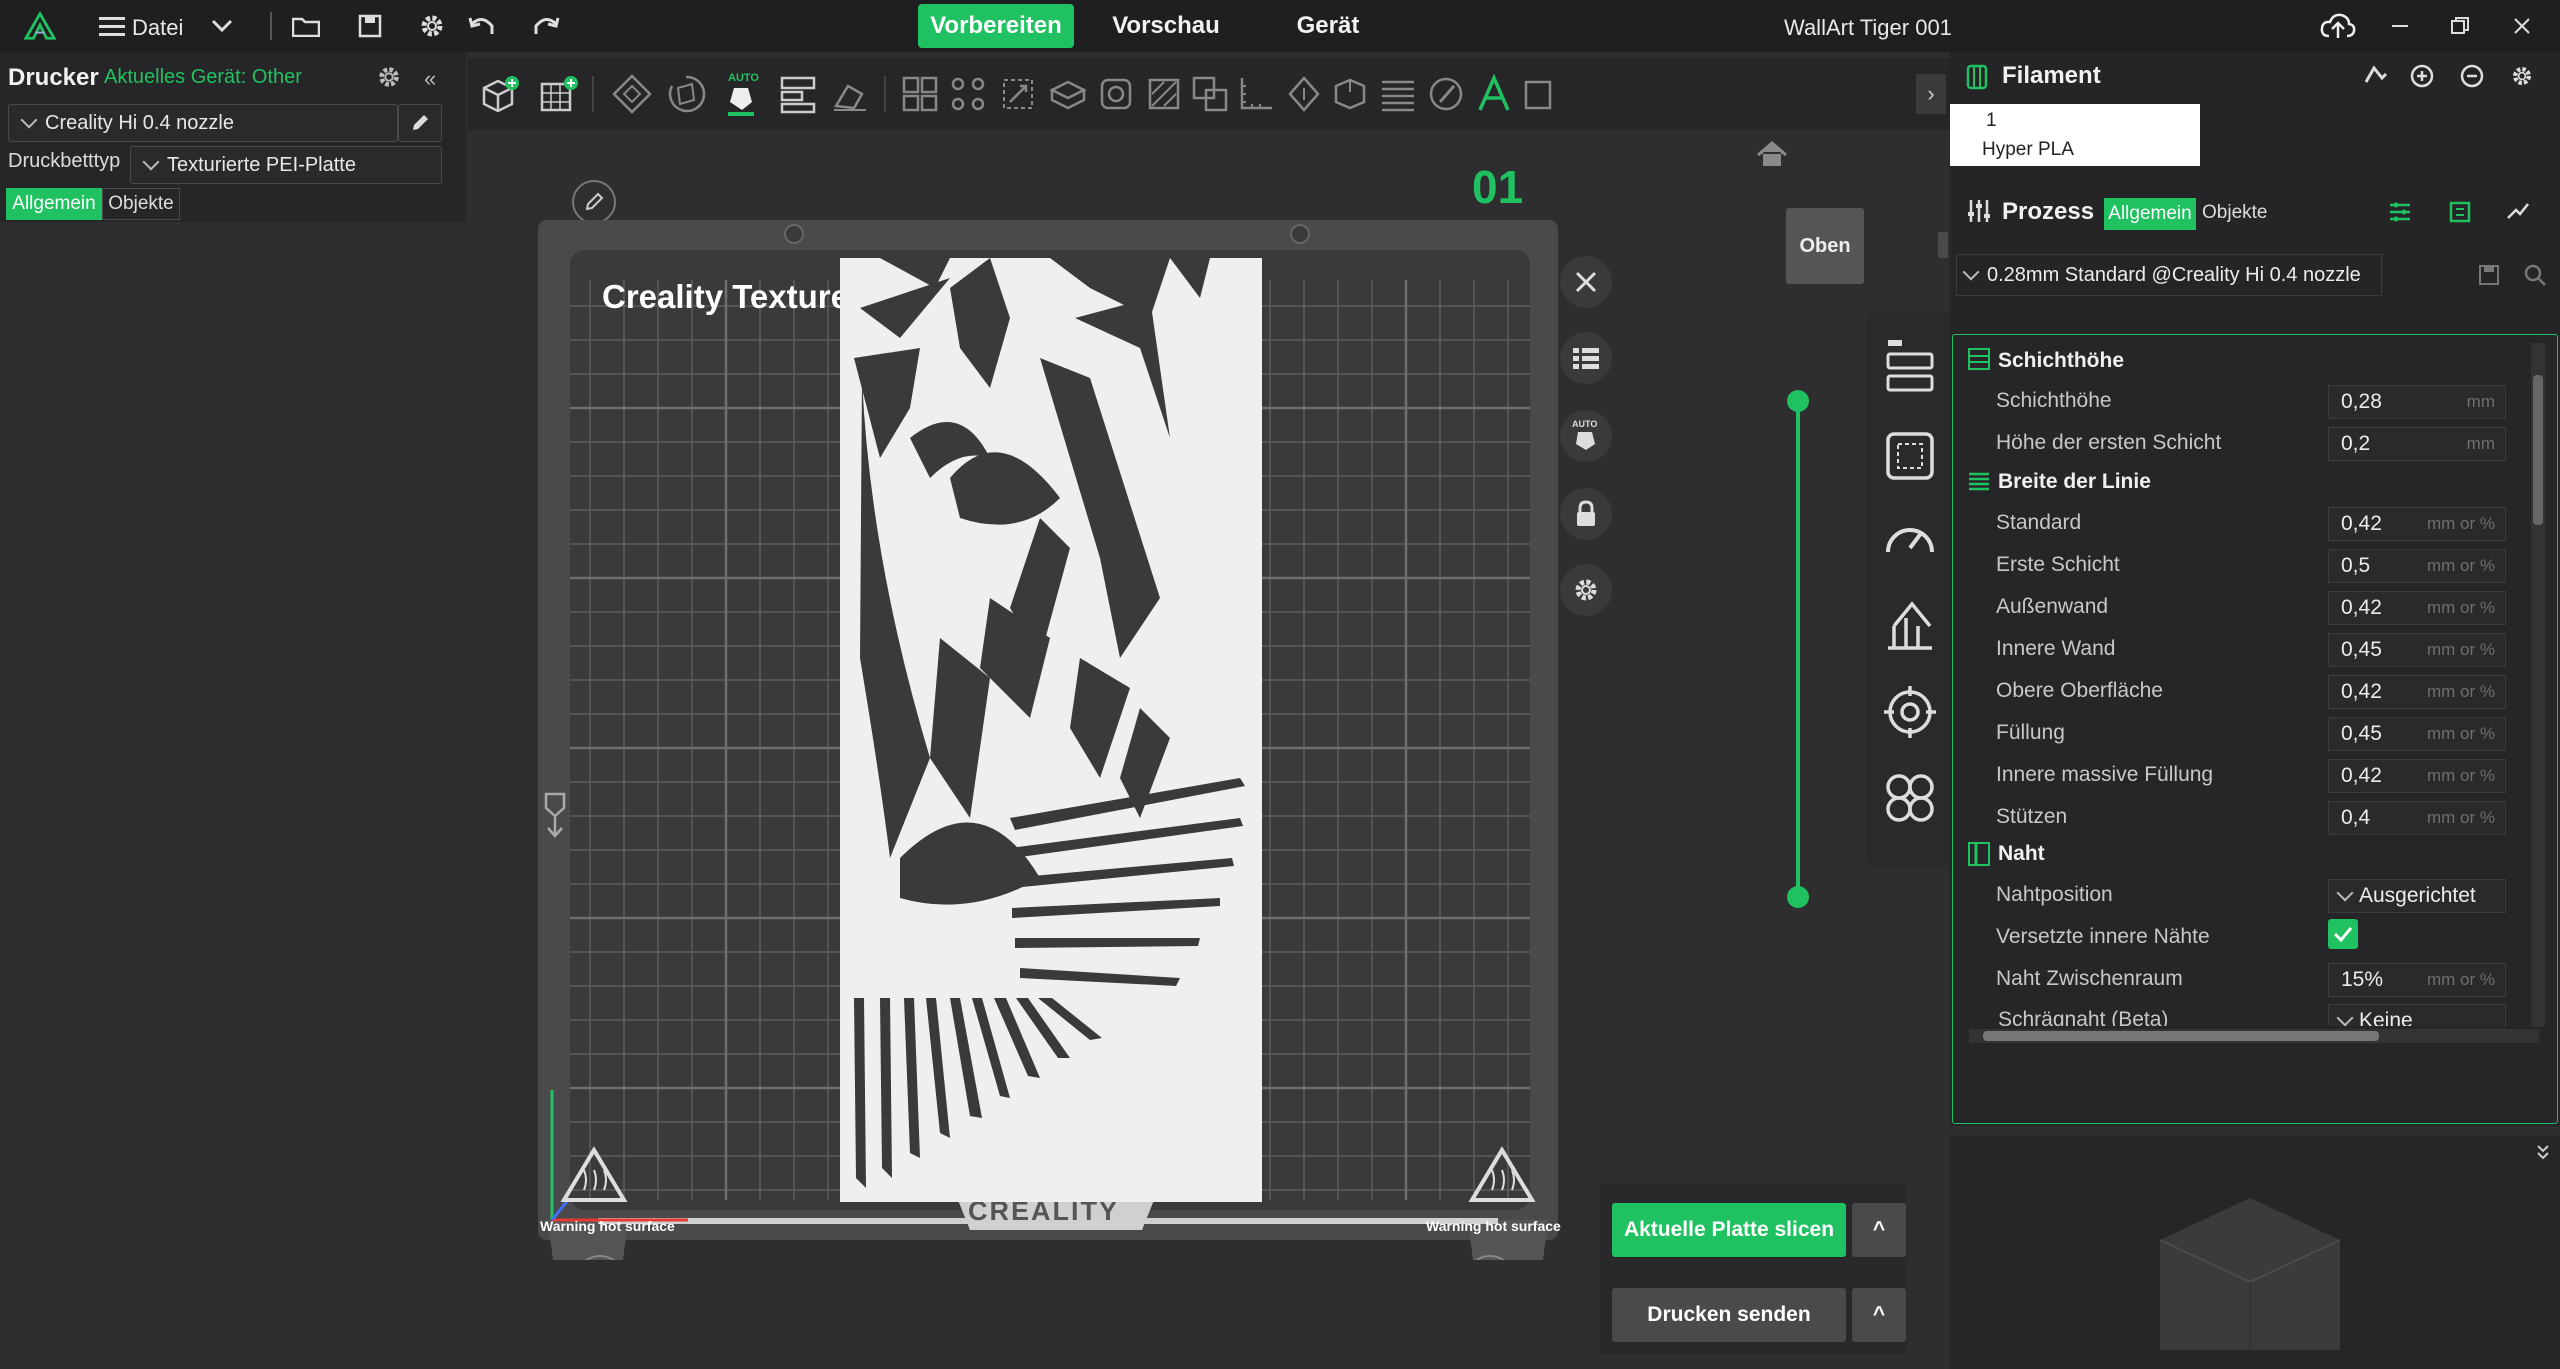 This screenshot has height=1369, width=2560. I want to click on line-width-infill-input: 0,45 mm or %, so click(2417, 734).